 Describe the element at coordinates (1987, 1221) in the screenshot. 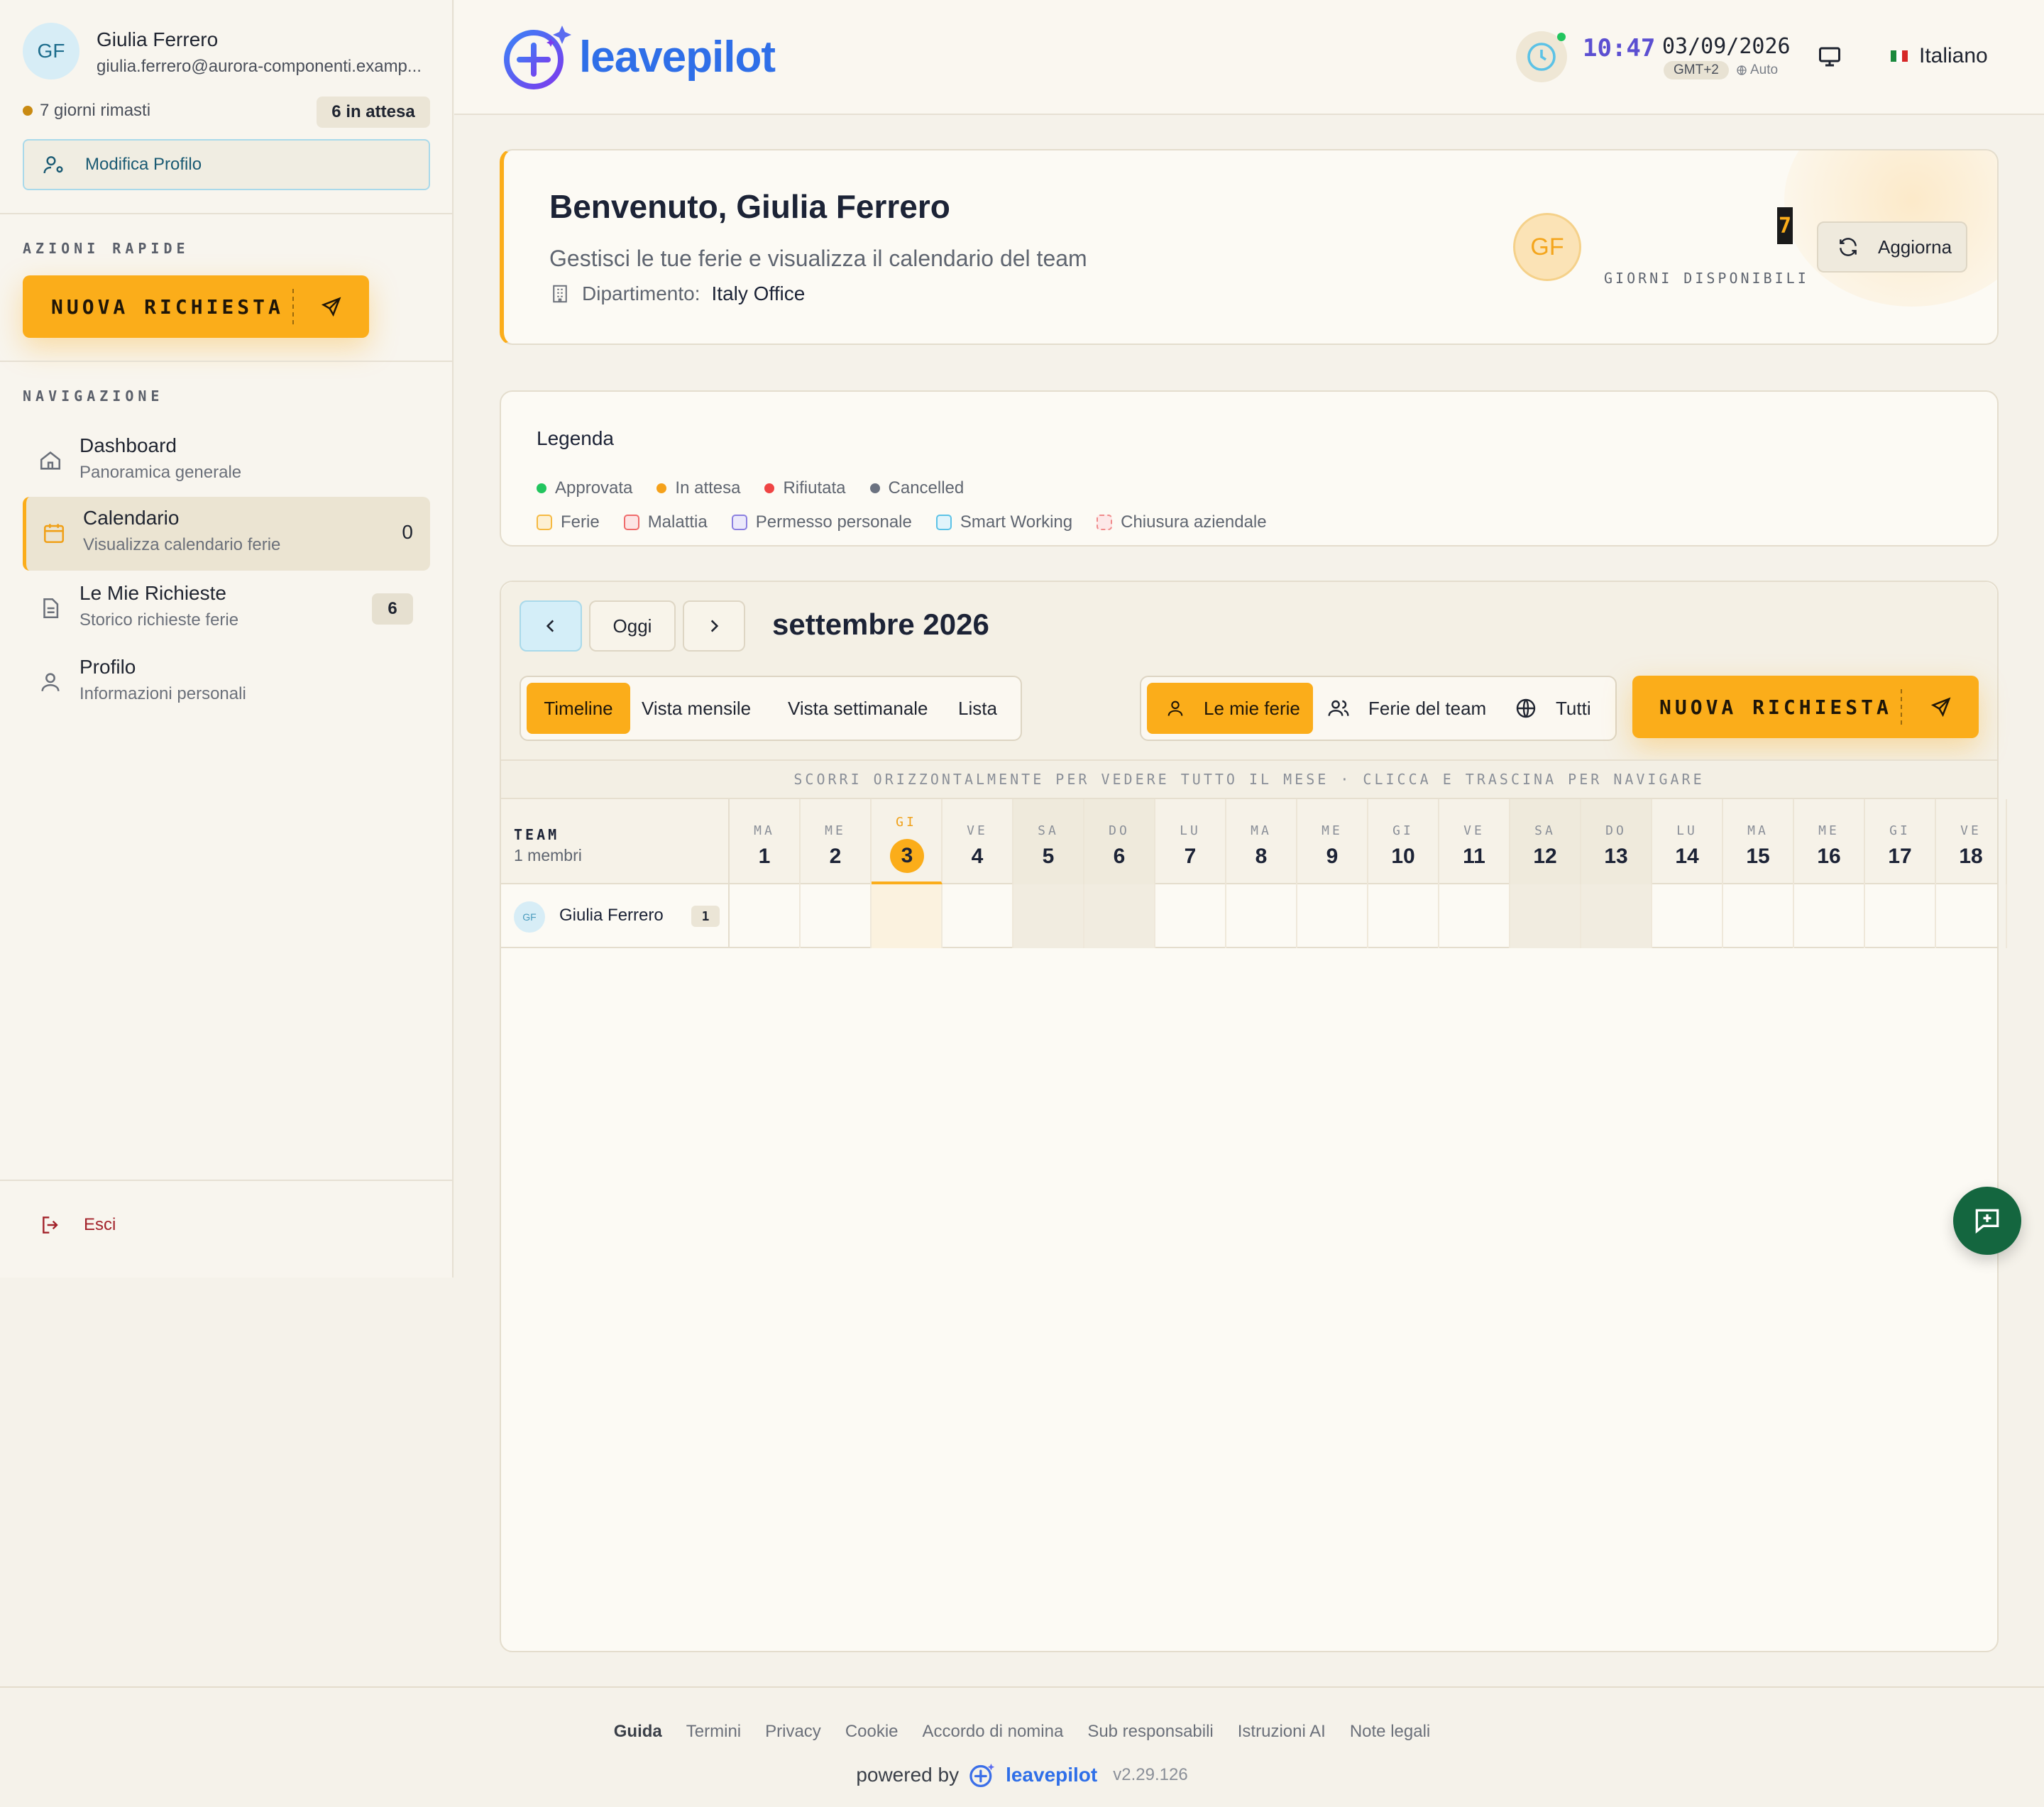

I see `feedback-button` at that location.